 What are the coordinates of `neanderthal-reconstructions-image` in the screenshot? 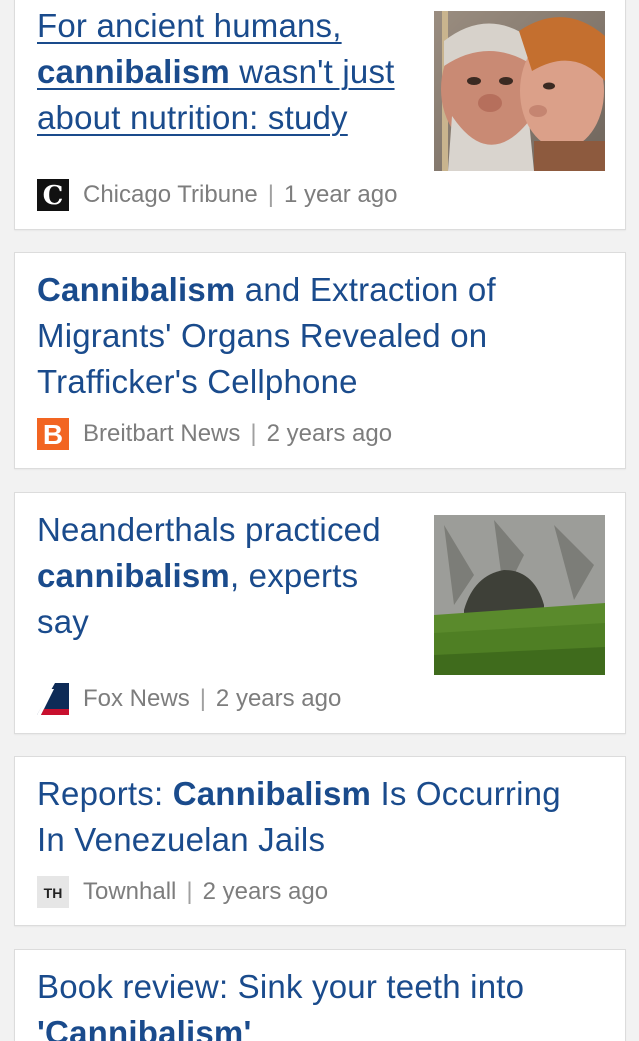 It's located at (519, 91).